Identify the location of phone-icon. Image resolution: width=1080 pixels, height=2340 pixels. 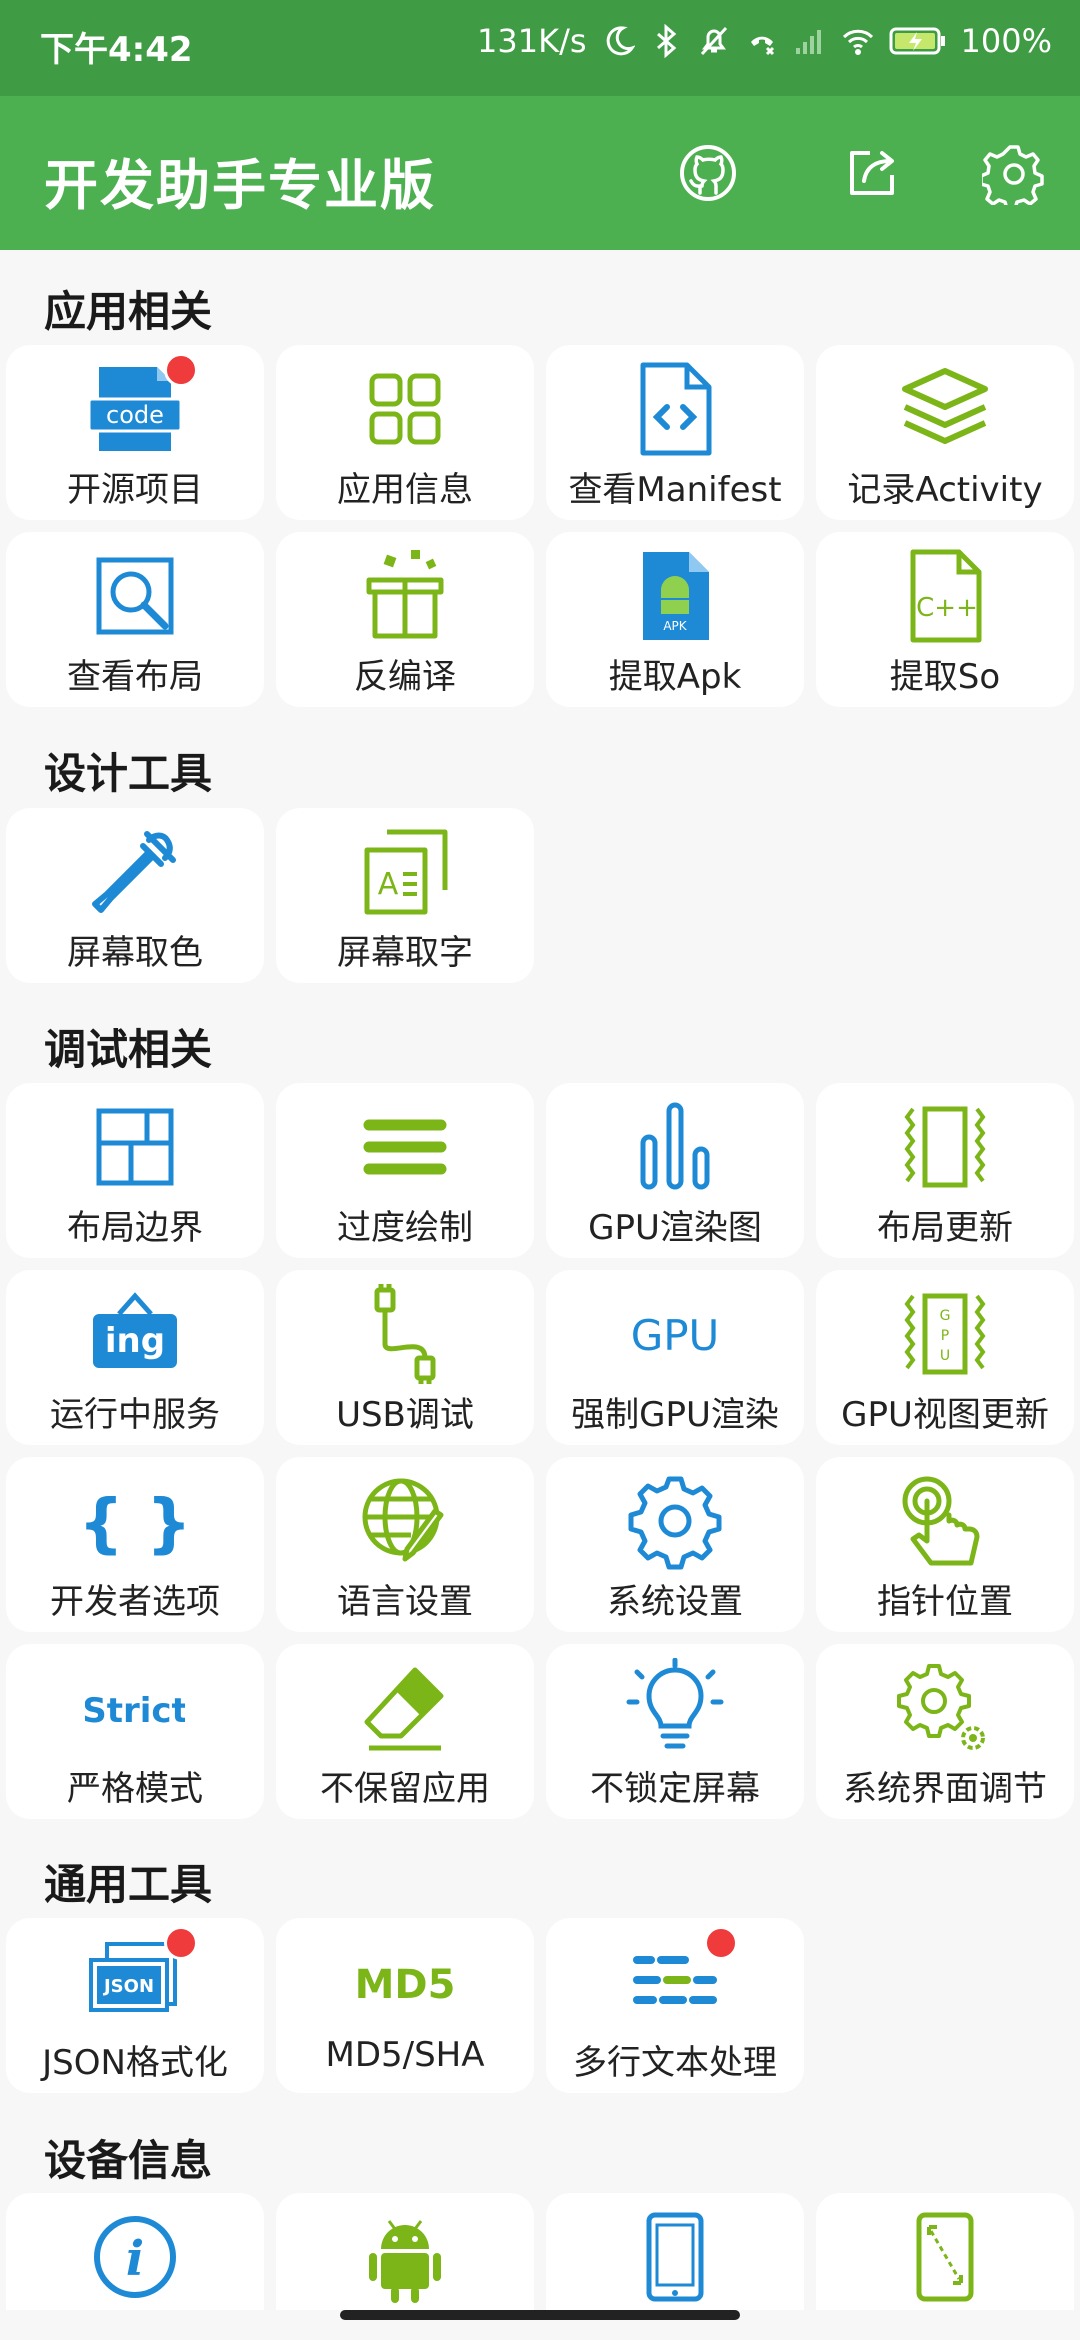
(675, 2257).